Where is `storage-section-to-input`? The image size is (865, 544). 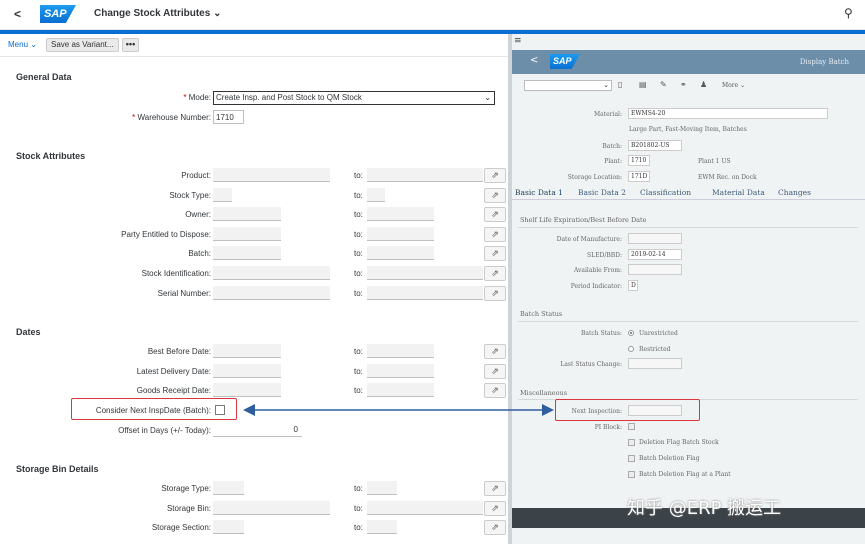 storage-section-to-input is located at coordinates (382, 527).